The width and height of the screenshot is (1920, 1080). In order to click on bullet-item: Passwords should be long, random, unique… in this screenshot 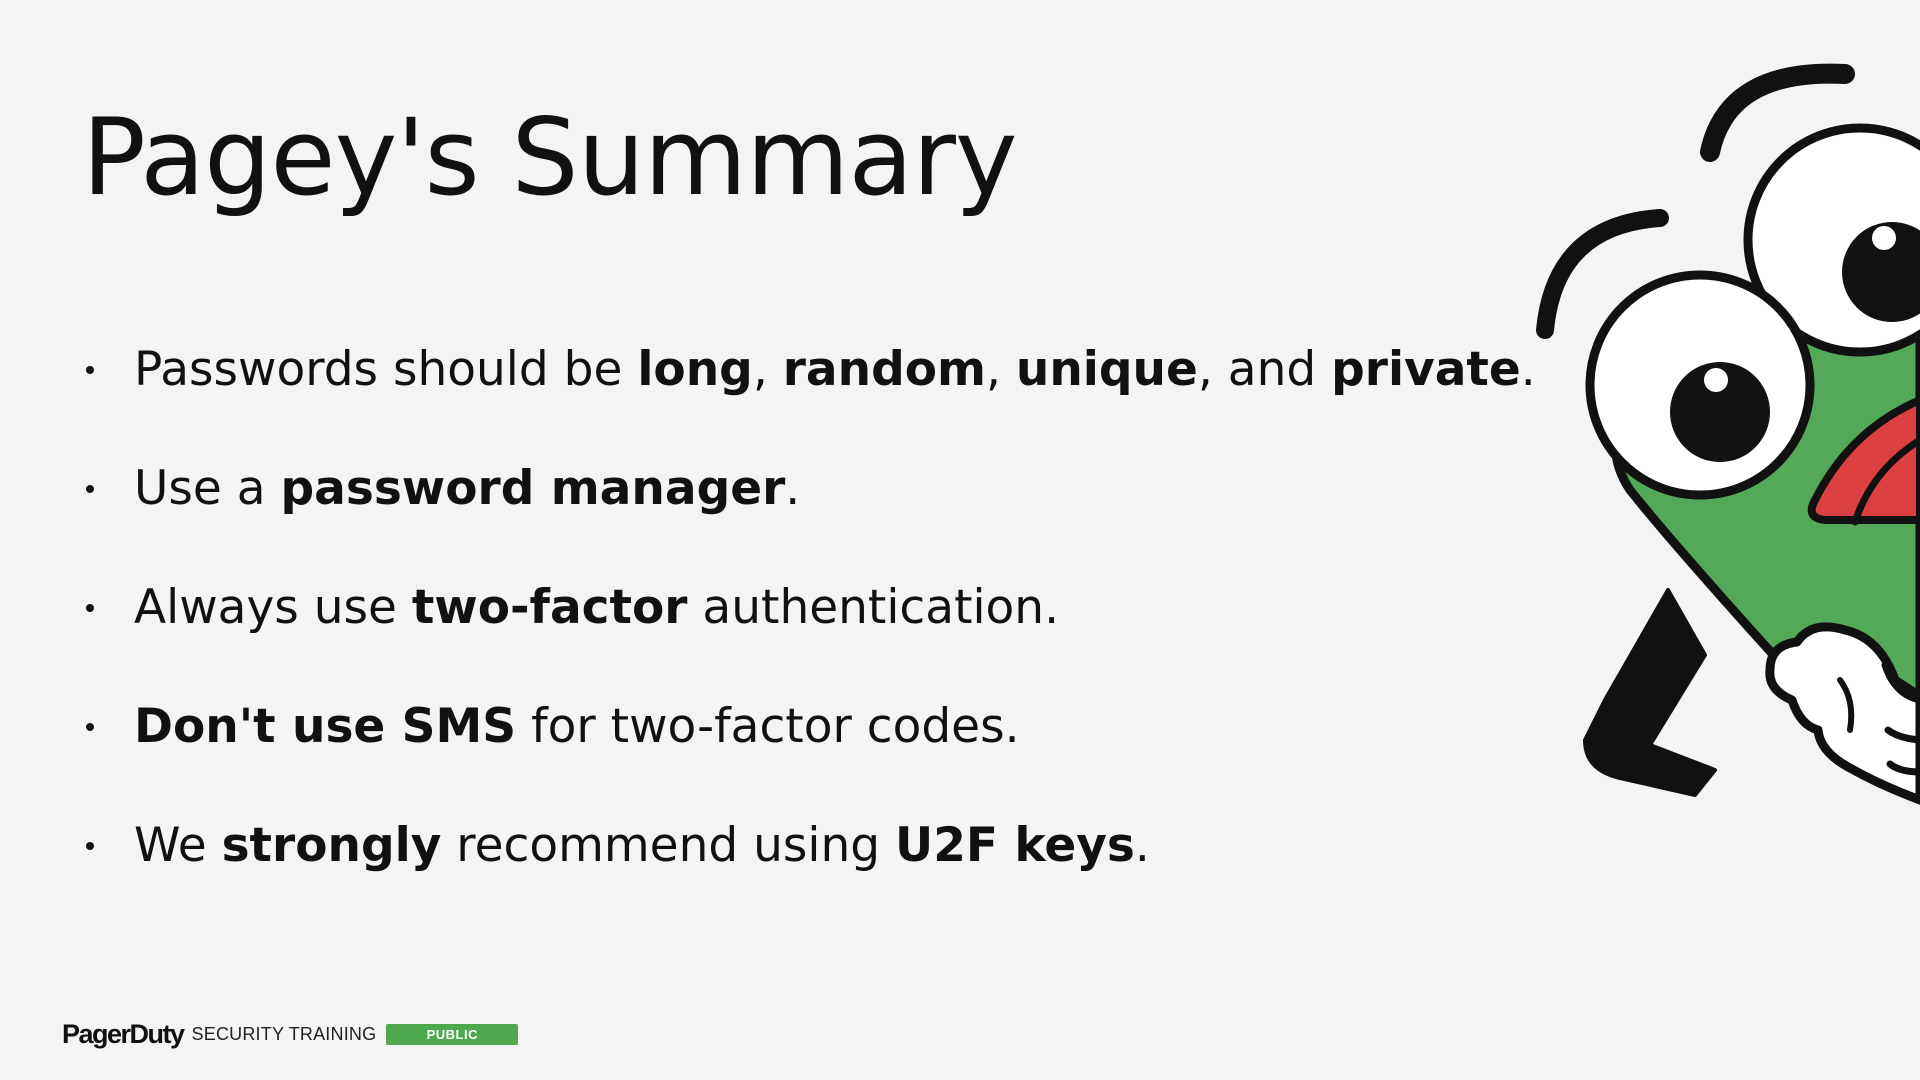, I will do `click(809, 389)`.